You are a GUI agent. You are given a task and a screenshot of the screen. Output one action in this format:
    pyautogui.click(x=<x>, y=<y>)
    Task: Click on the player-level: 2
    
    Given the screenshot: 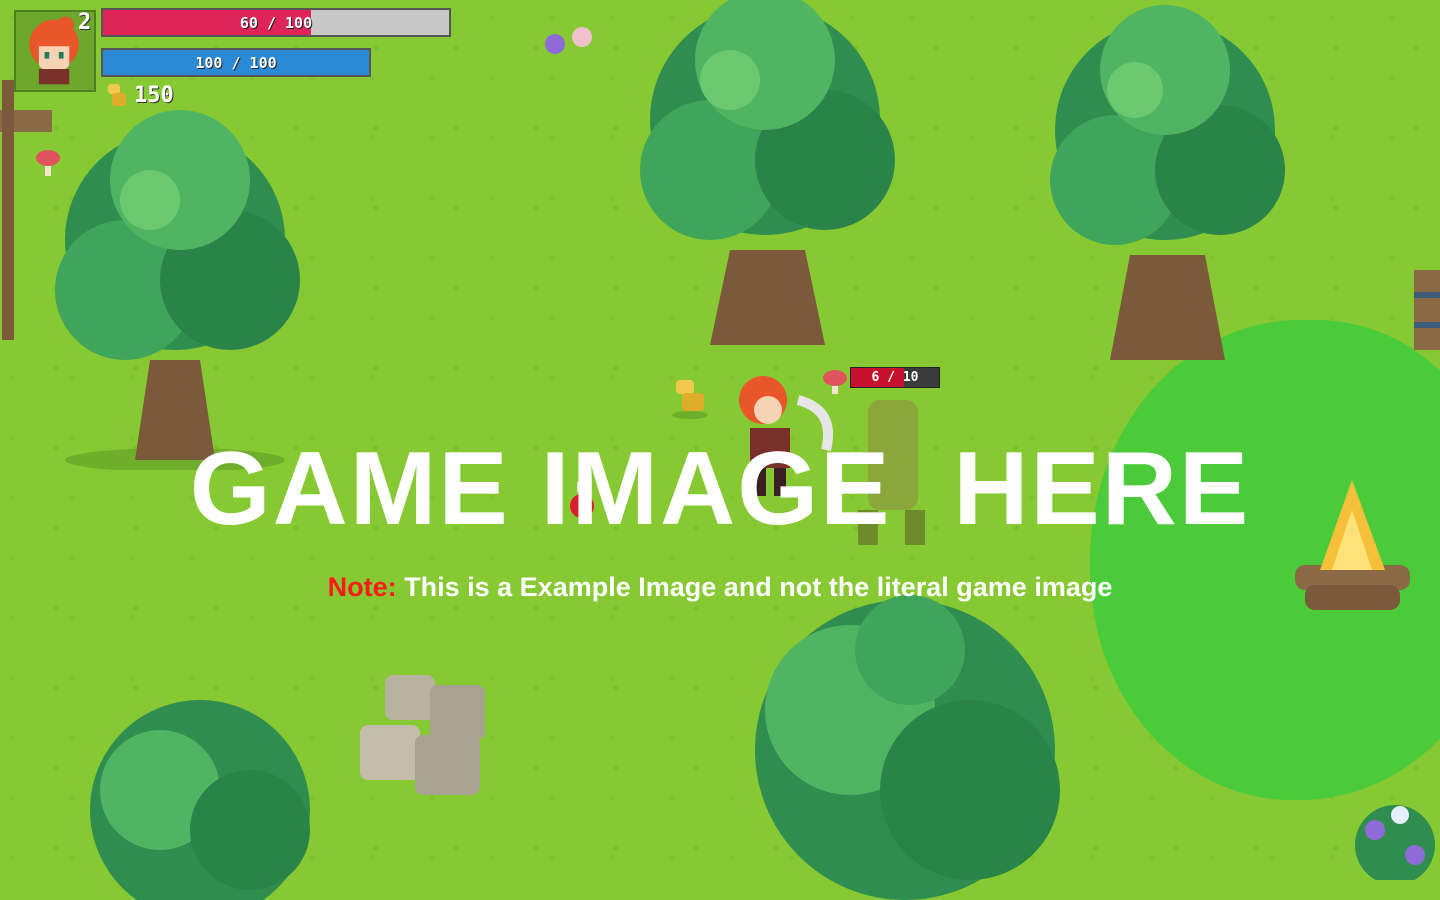 What is the action you would take?
    pyautogui.click(x=85, y=22)
    